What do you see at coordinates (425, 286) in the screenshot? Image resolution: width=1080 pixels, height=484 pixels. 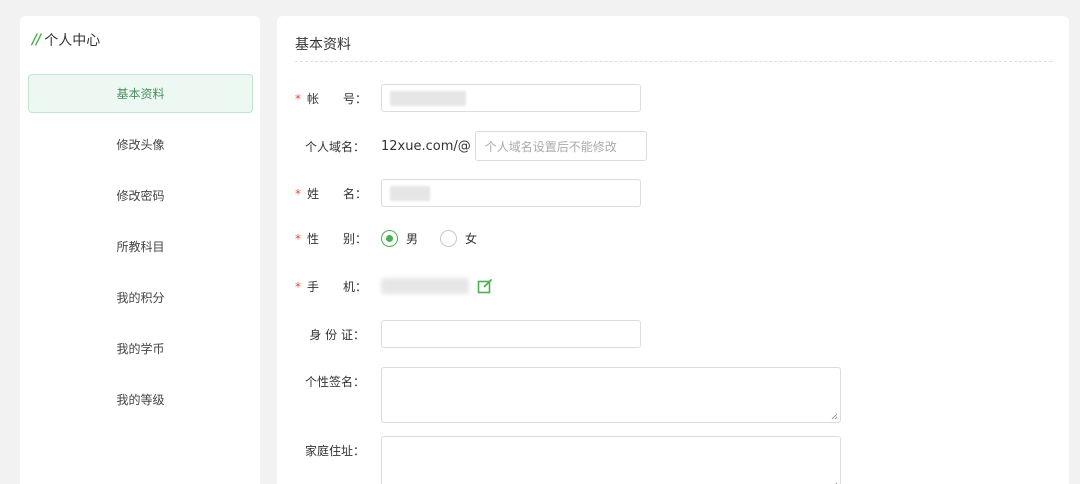 I see `redacted-phone` at bounding box center [425, 286].